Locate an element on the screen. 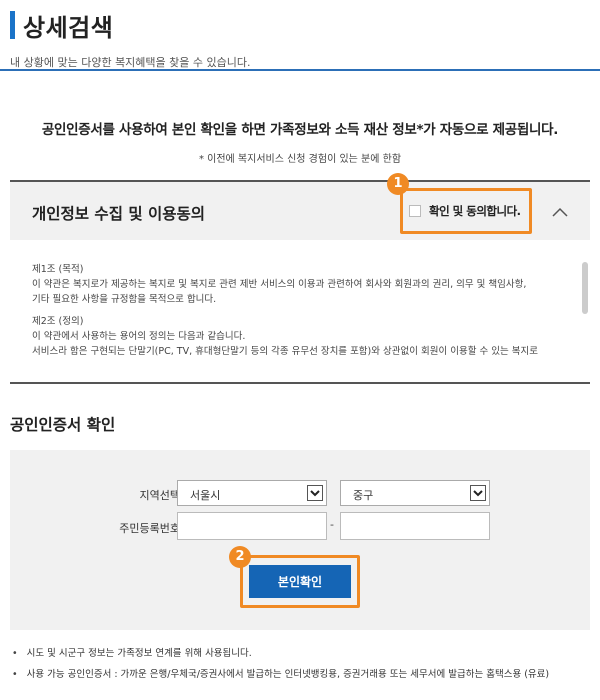  resident-number-dash: - is located at coordinates (332, 524).